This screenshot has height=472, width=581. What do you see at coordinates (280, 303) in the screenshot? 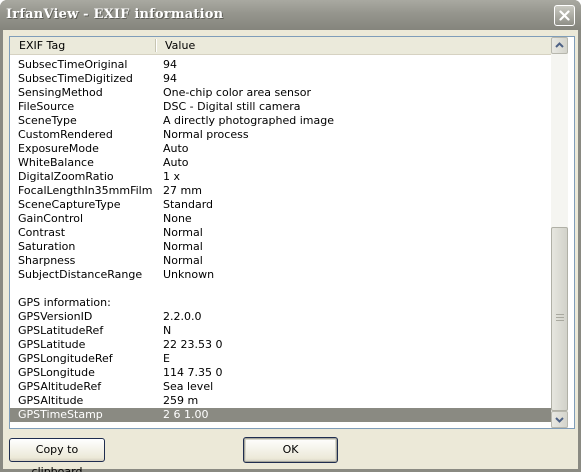
I see `table-row: GPS information:` at bounding box center [280, 303].